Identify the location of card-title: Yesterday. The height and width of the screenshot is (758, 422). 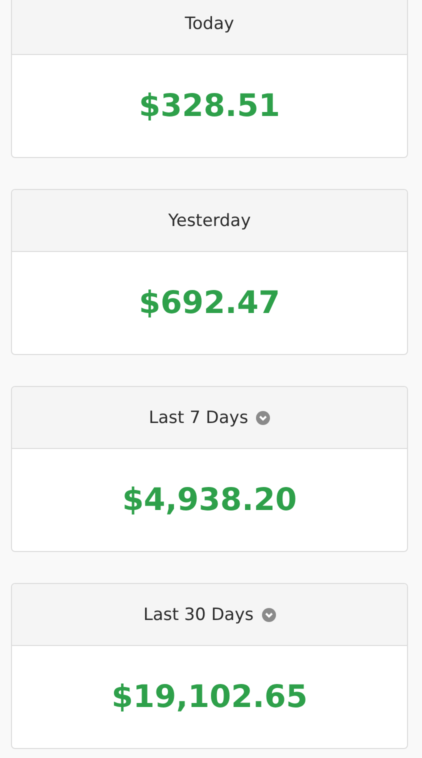
(209, 220).